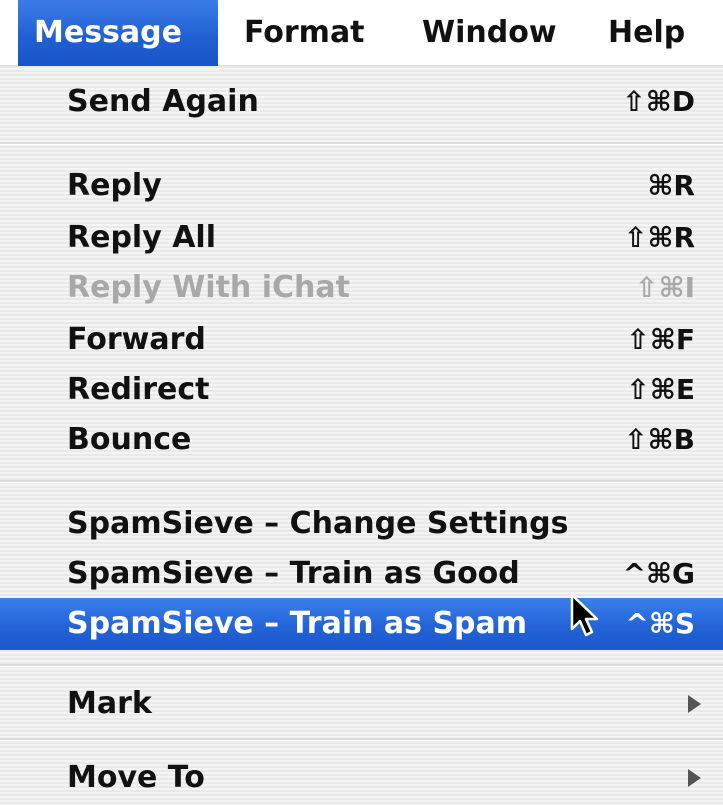  I want to click on menu-item-spamsieve-train-good: SpamSieve – Train as Good ^⌘G, so click(361, 574).